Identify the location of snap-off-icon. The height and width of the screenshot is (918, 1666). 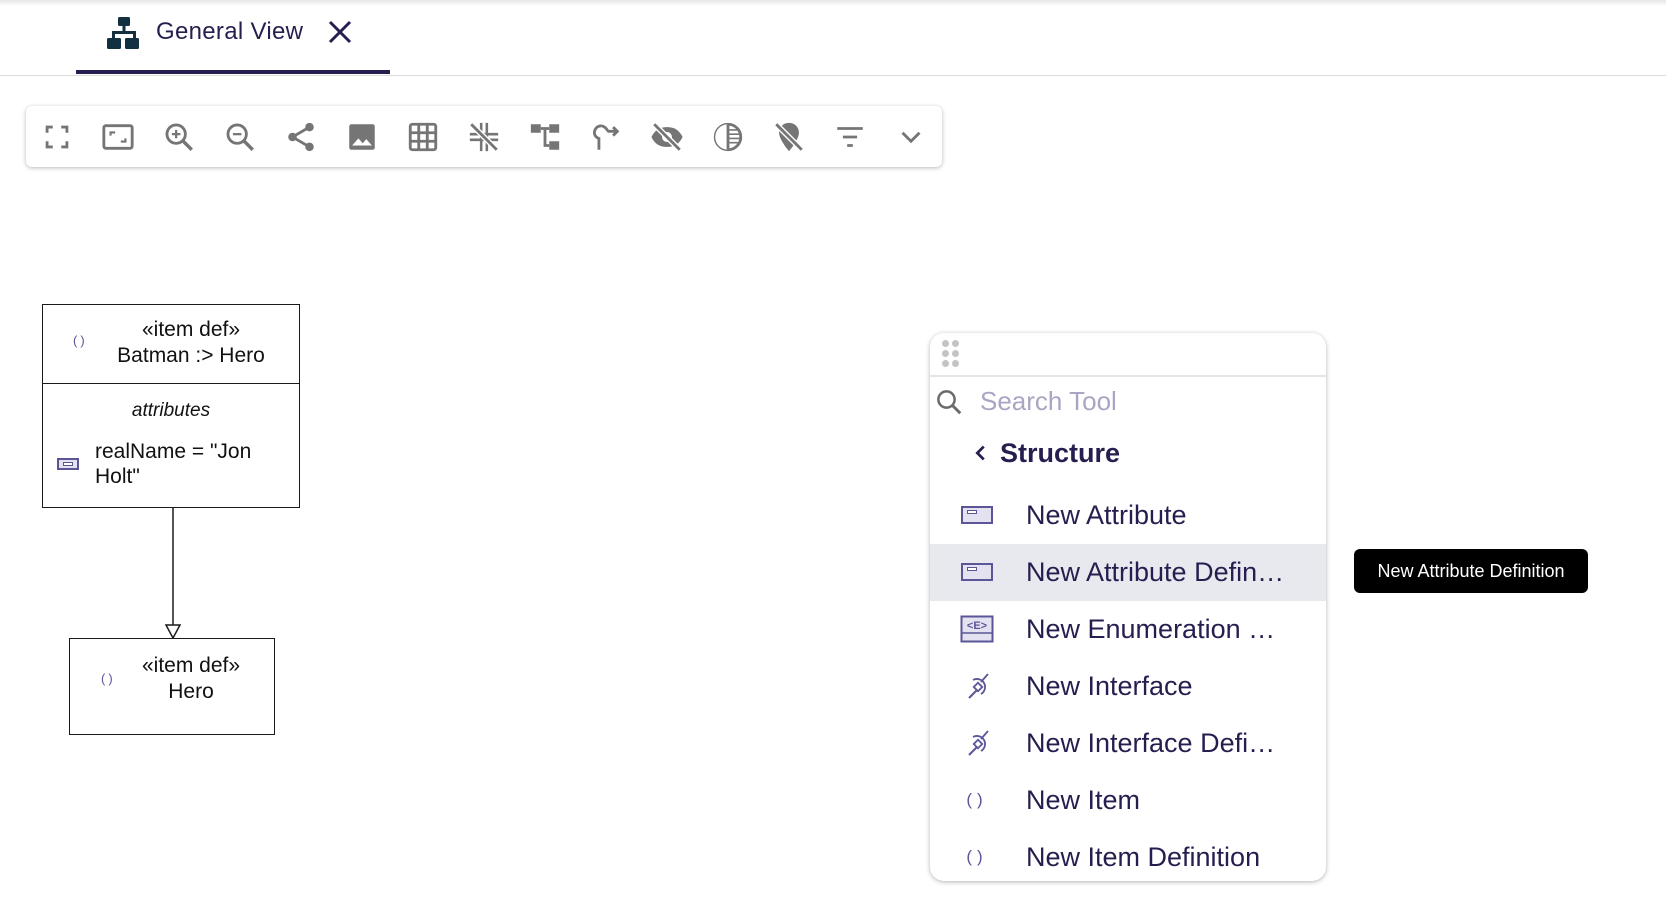
(484, 137).